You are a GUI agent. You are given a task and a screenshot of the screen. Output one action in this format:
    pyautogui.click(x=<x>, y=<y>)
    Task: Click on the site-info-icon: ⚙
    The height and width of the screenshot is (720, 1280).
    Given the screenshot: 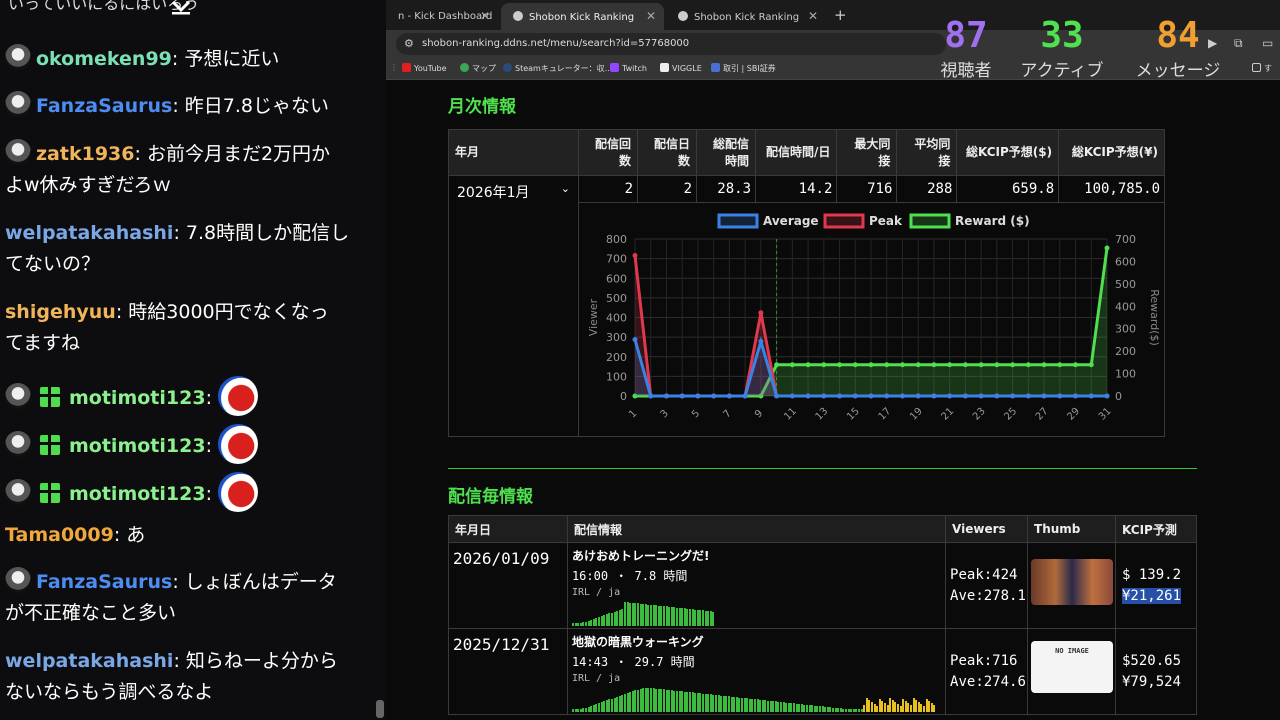 What is the action you would take?
    pyautogui.click(x=409, y=43)
    